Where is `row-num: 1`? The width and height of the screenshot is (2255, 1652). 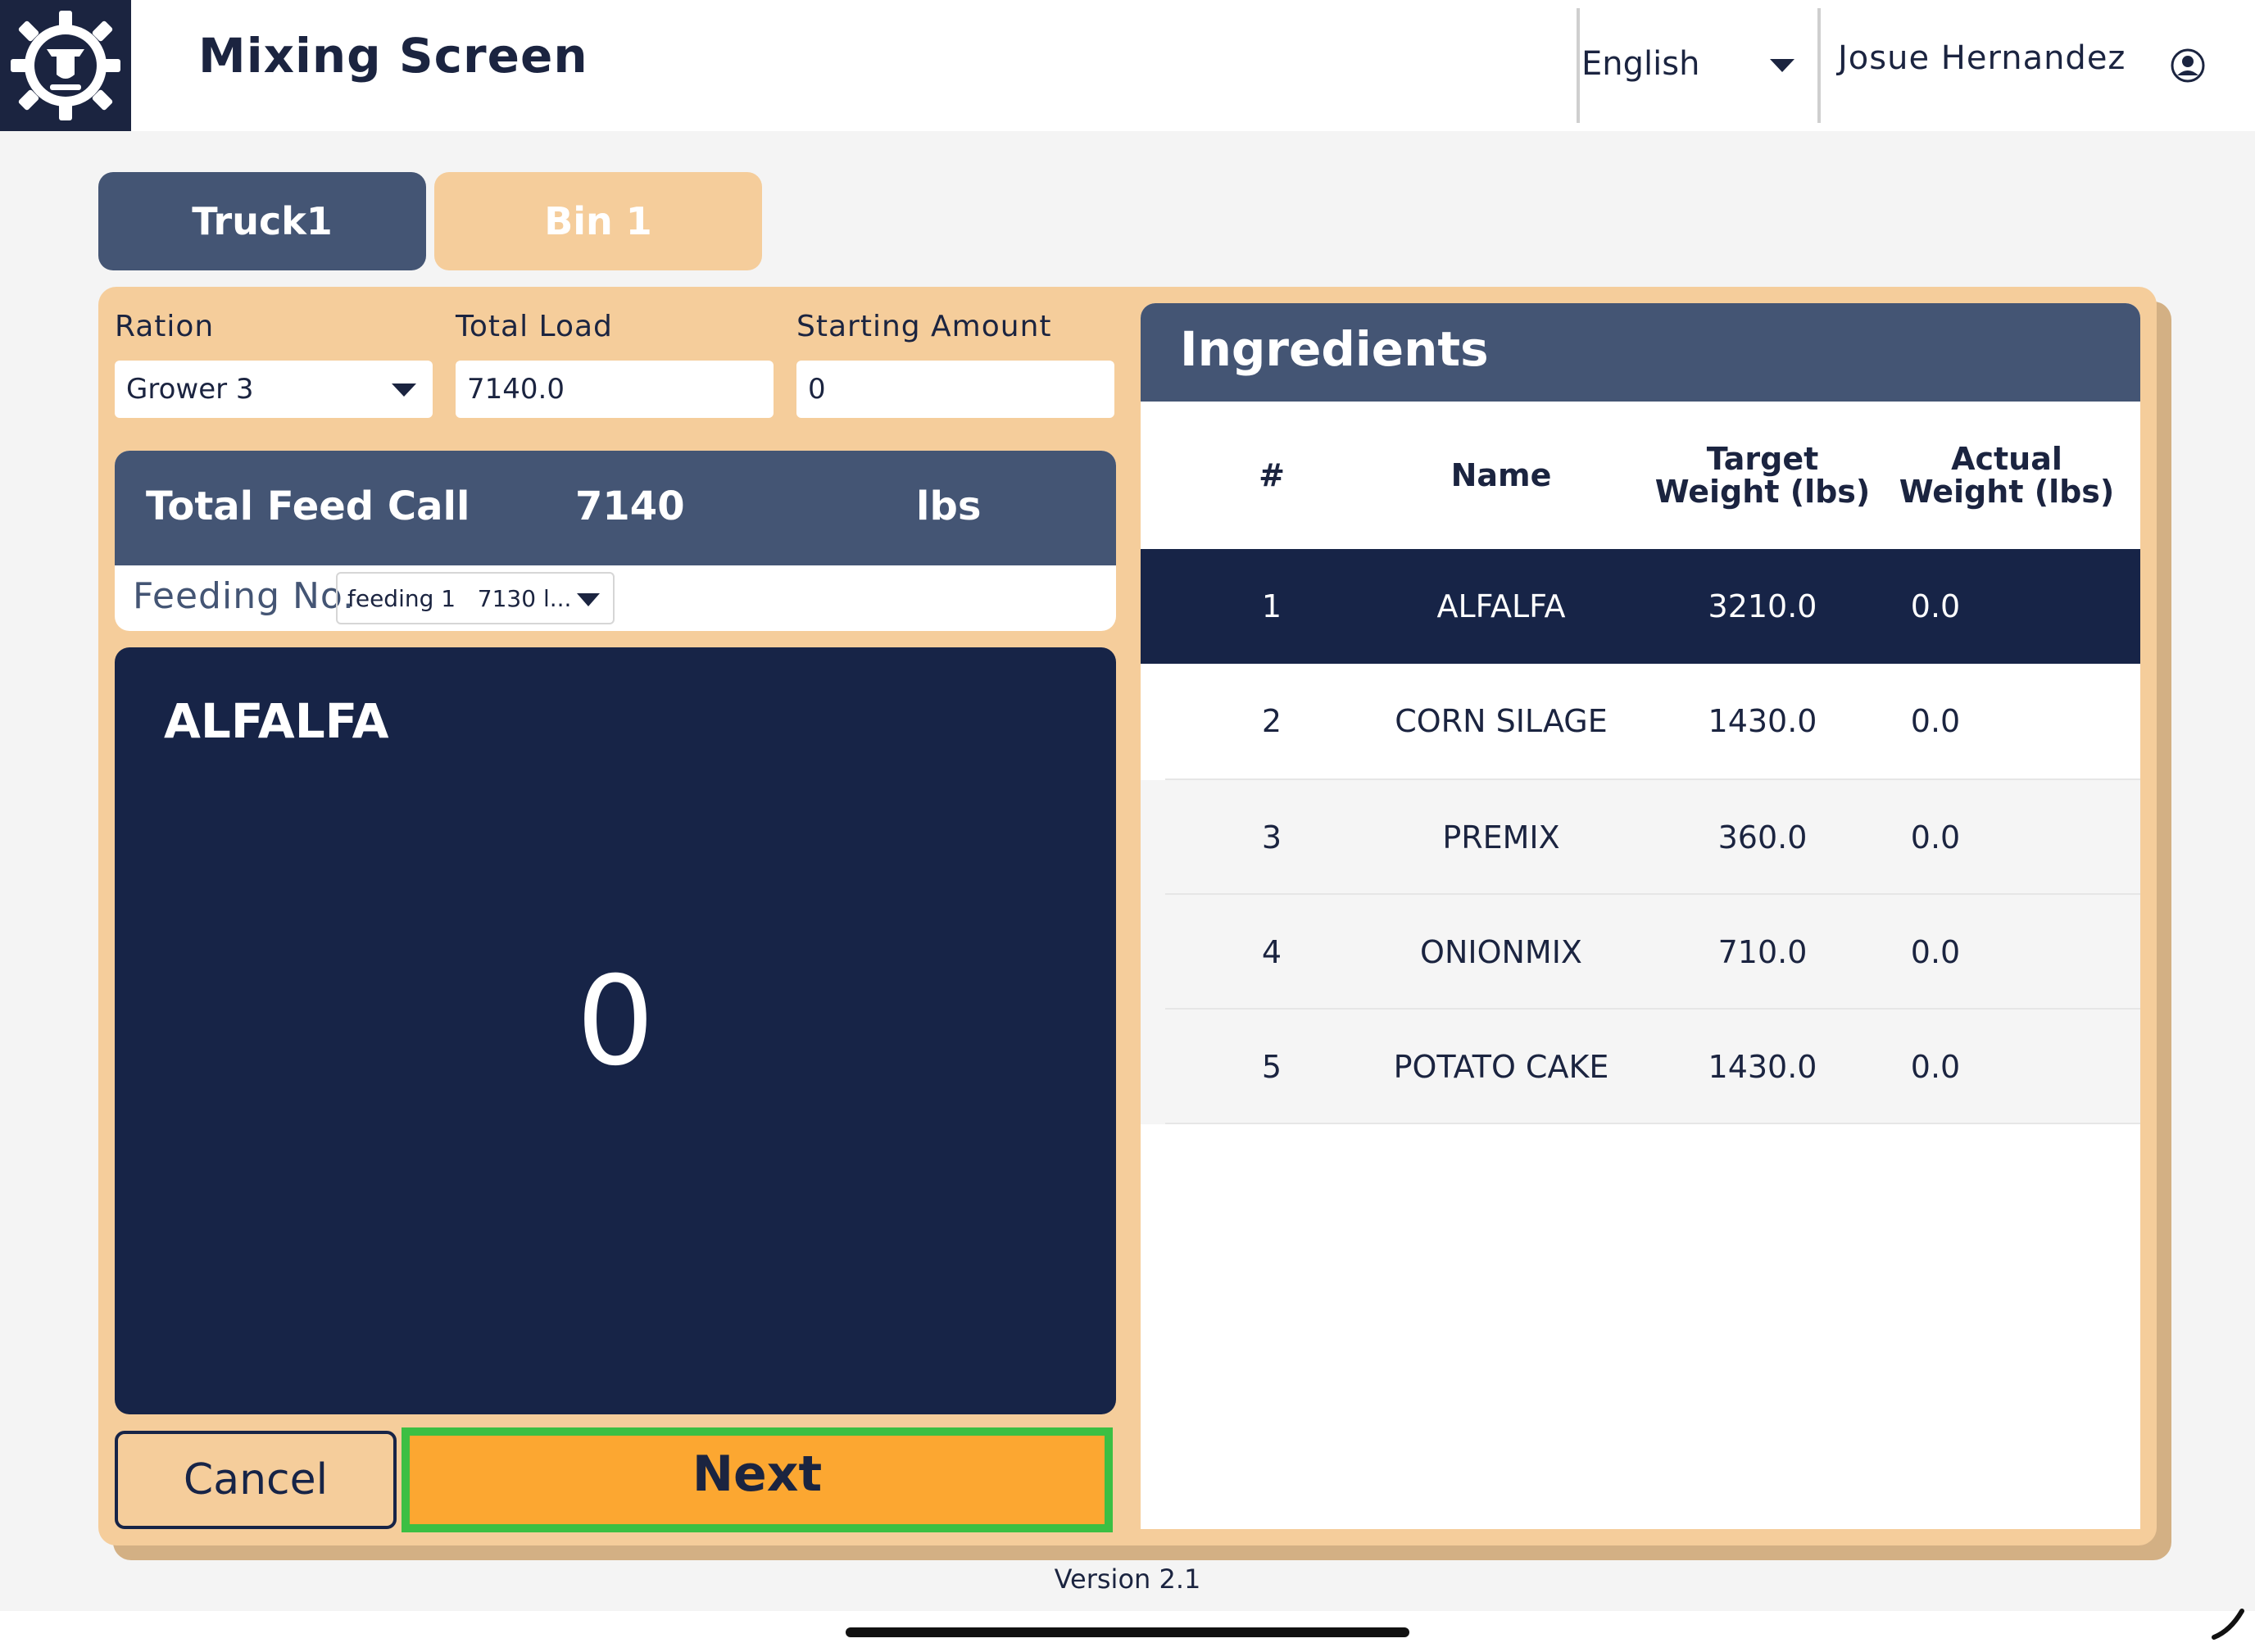 row-num: 1 is located at coordinates (1271, 606).